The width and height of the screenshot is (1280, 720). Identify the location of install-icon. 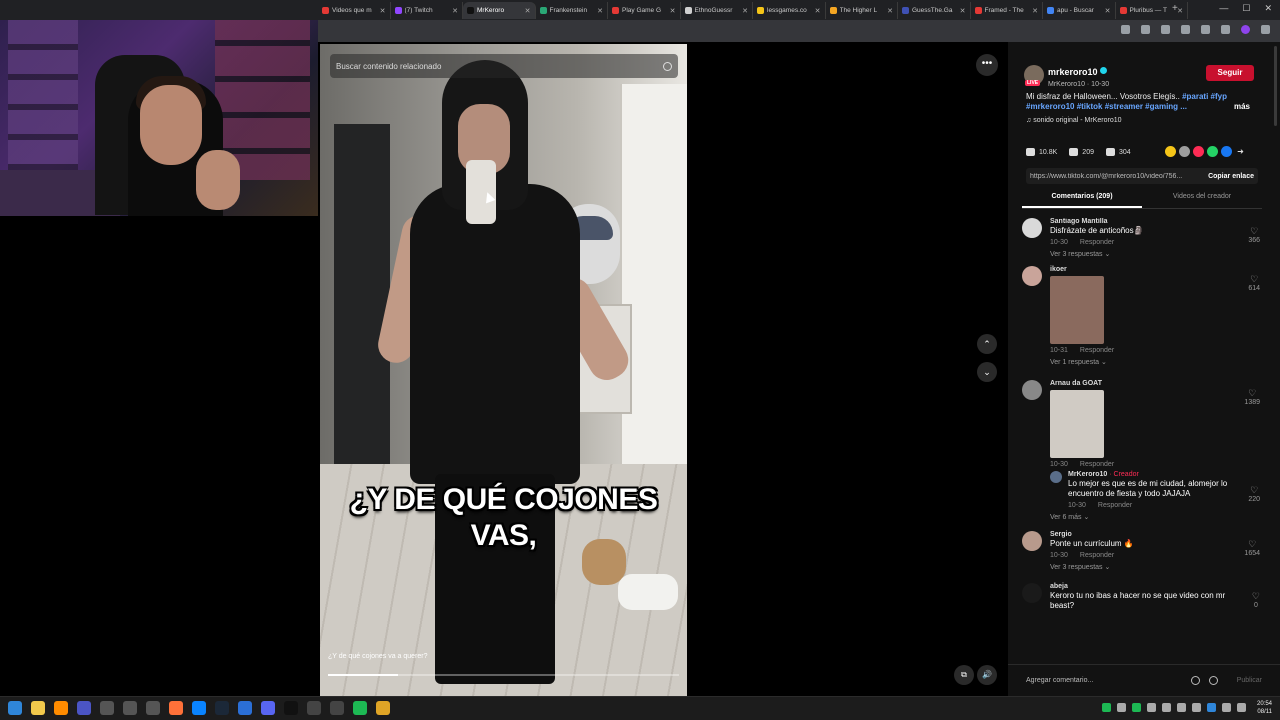
(1125, 29).